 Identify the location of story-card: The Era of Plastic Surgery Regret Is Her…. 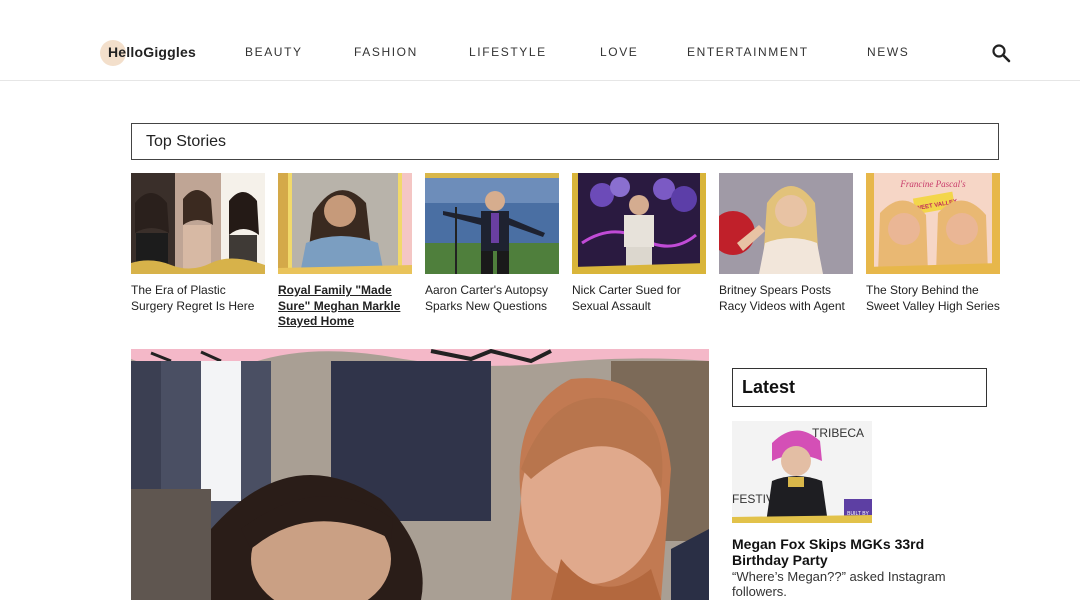
(198, 243).